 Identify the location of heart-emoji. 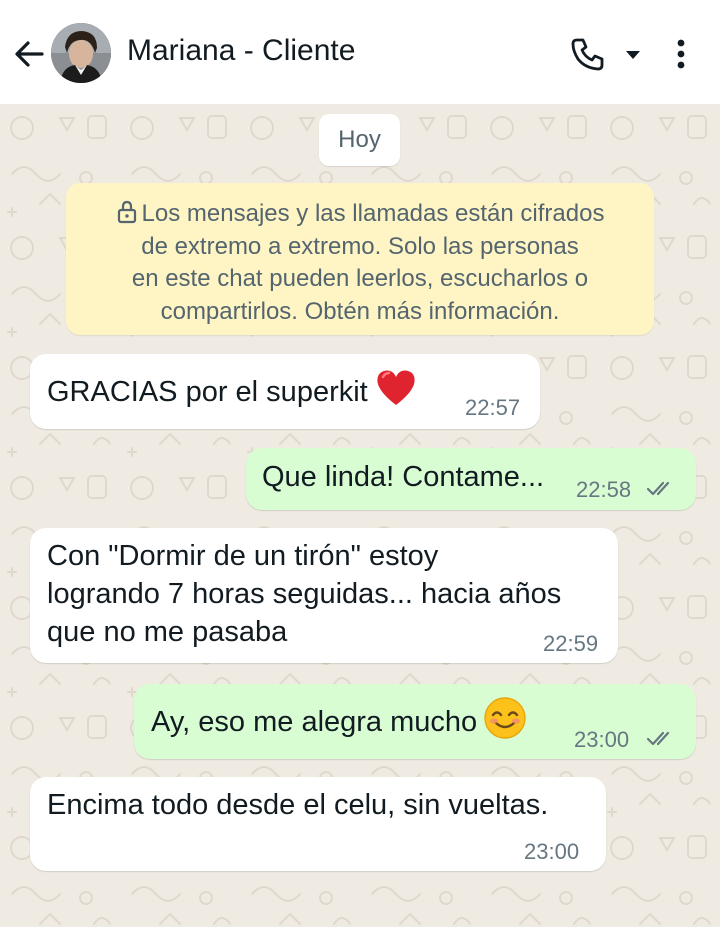
(396, 387).